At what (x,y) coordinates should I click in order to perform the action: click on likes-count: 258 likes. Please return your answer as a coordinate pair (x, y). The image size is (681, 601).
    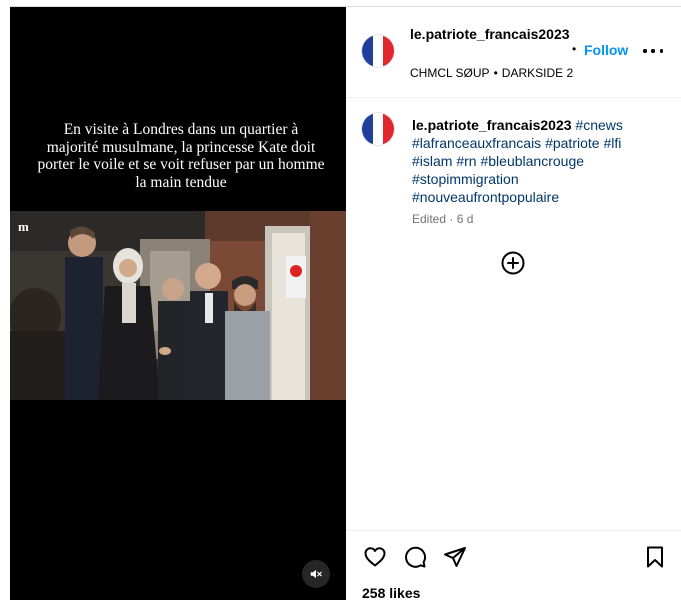
    Looking at the image, I should click on (391, 593).